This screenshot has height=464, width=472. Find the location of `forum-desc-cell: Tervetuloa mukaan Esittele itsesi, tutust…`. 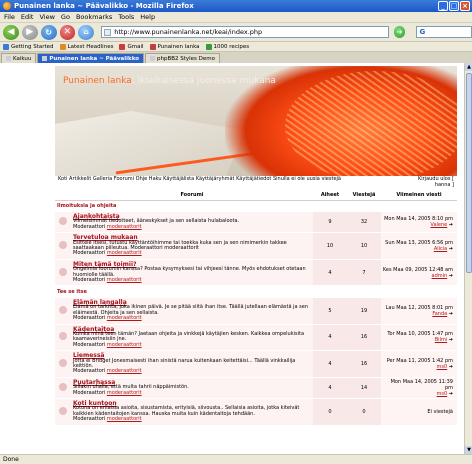

forum-desc-cell: Tervetuloa mukaan Esittele itsesi, tutust… is located at coordinates (192, 246).